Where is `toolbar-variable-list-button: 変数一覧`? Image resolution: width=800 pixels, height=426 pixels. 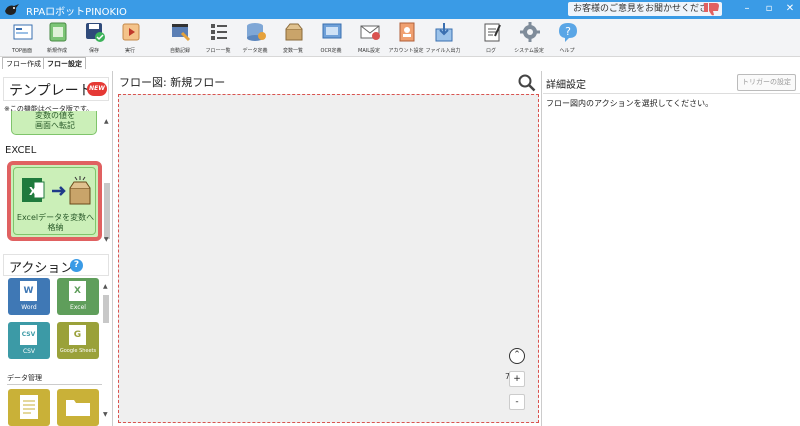 toolbar-variable-list-button: 変数一覧 is located at coordinates (293, 38).